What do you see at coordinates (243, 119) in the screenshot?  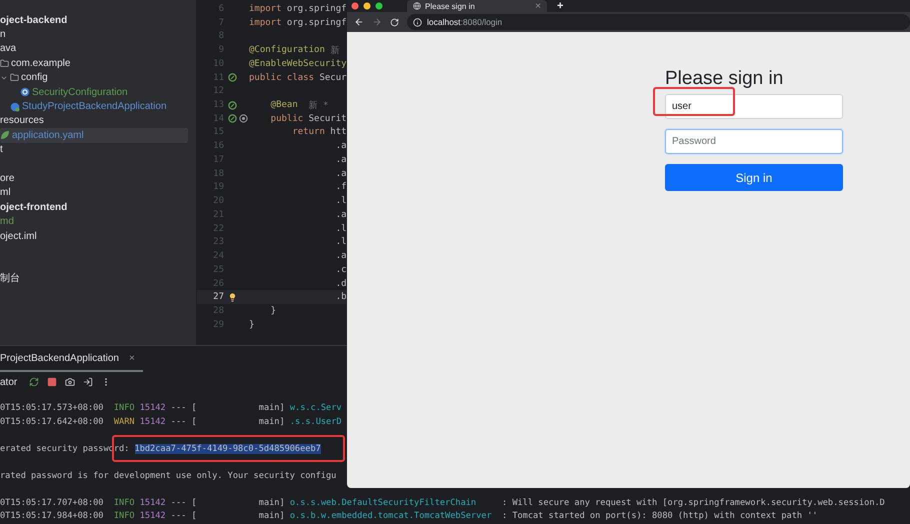 I see `target-icon` at bounding box center [243, 119].